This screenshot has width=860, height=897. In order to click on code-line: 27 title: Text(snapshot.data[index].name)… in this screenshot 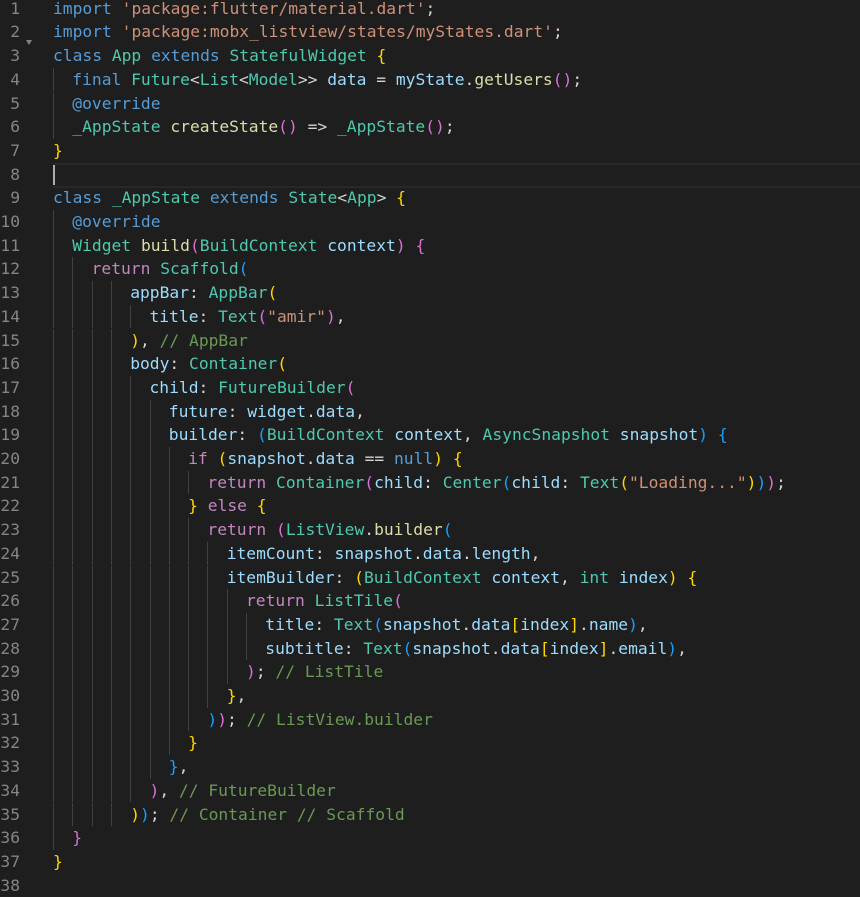, I will do `click(430, 624)`.